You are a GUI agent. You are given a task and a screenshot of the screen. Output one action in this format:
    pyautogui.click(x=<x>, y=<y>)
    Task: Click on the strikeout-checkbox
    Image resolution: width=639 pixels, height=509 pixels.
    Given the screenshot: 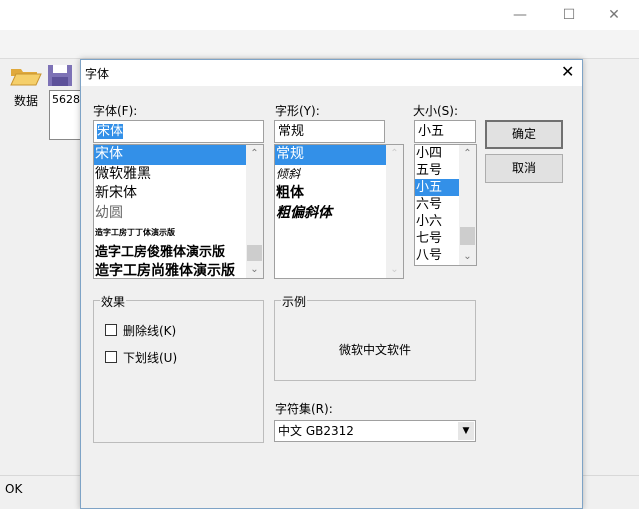 What is the action you would take?
    pyautogui.click(x=111, y=330)
    